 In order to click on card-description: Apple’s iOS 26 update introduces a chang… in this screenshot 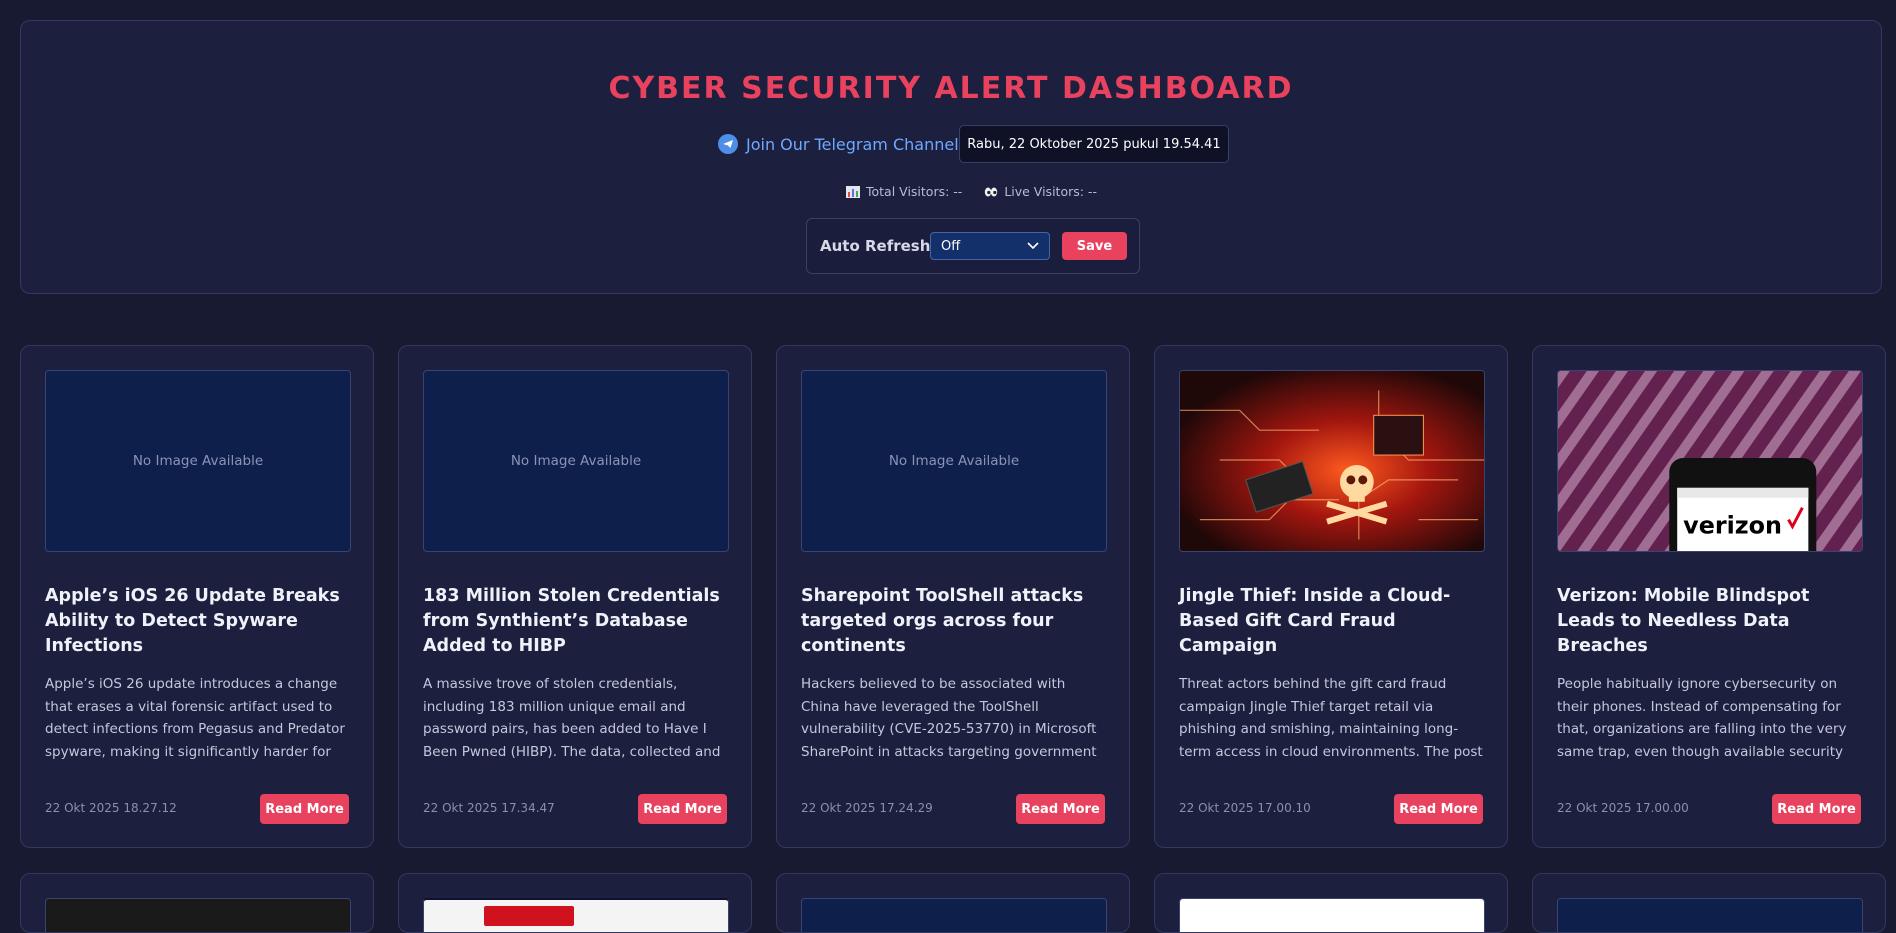, I will do `click(195, 718)`.